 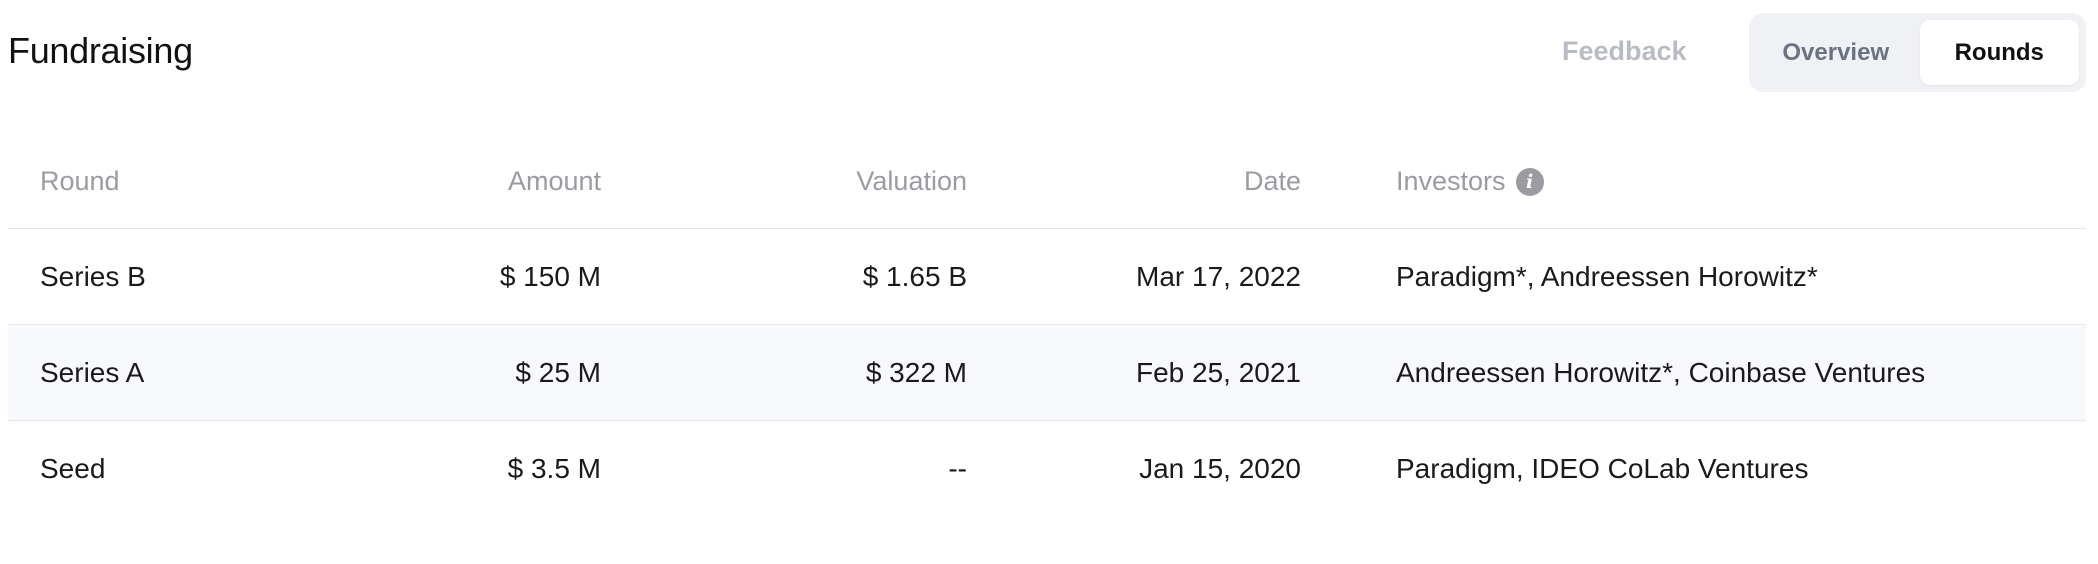 I want to click on cell-amount: $ 25 M, so click(x=558, y=372).